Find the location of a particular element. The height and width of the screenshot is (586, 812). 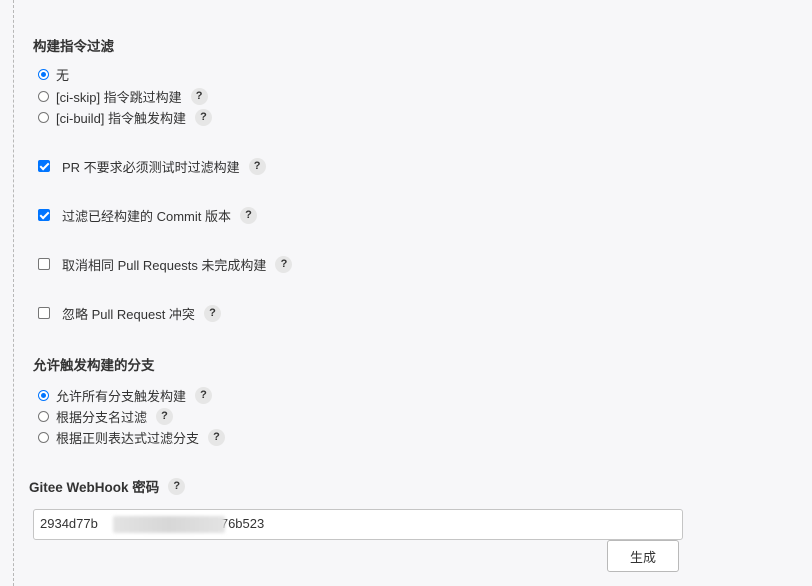

radio-ci-build is located at coordinates (43, 117).